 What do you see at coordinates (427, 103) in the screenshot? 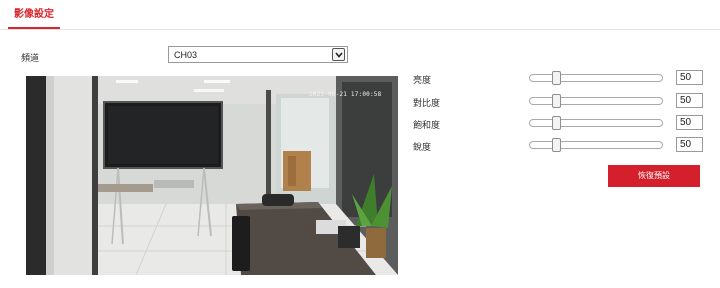
I see `contrast-label: 對比度` at bounding box center [427, 103].